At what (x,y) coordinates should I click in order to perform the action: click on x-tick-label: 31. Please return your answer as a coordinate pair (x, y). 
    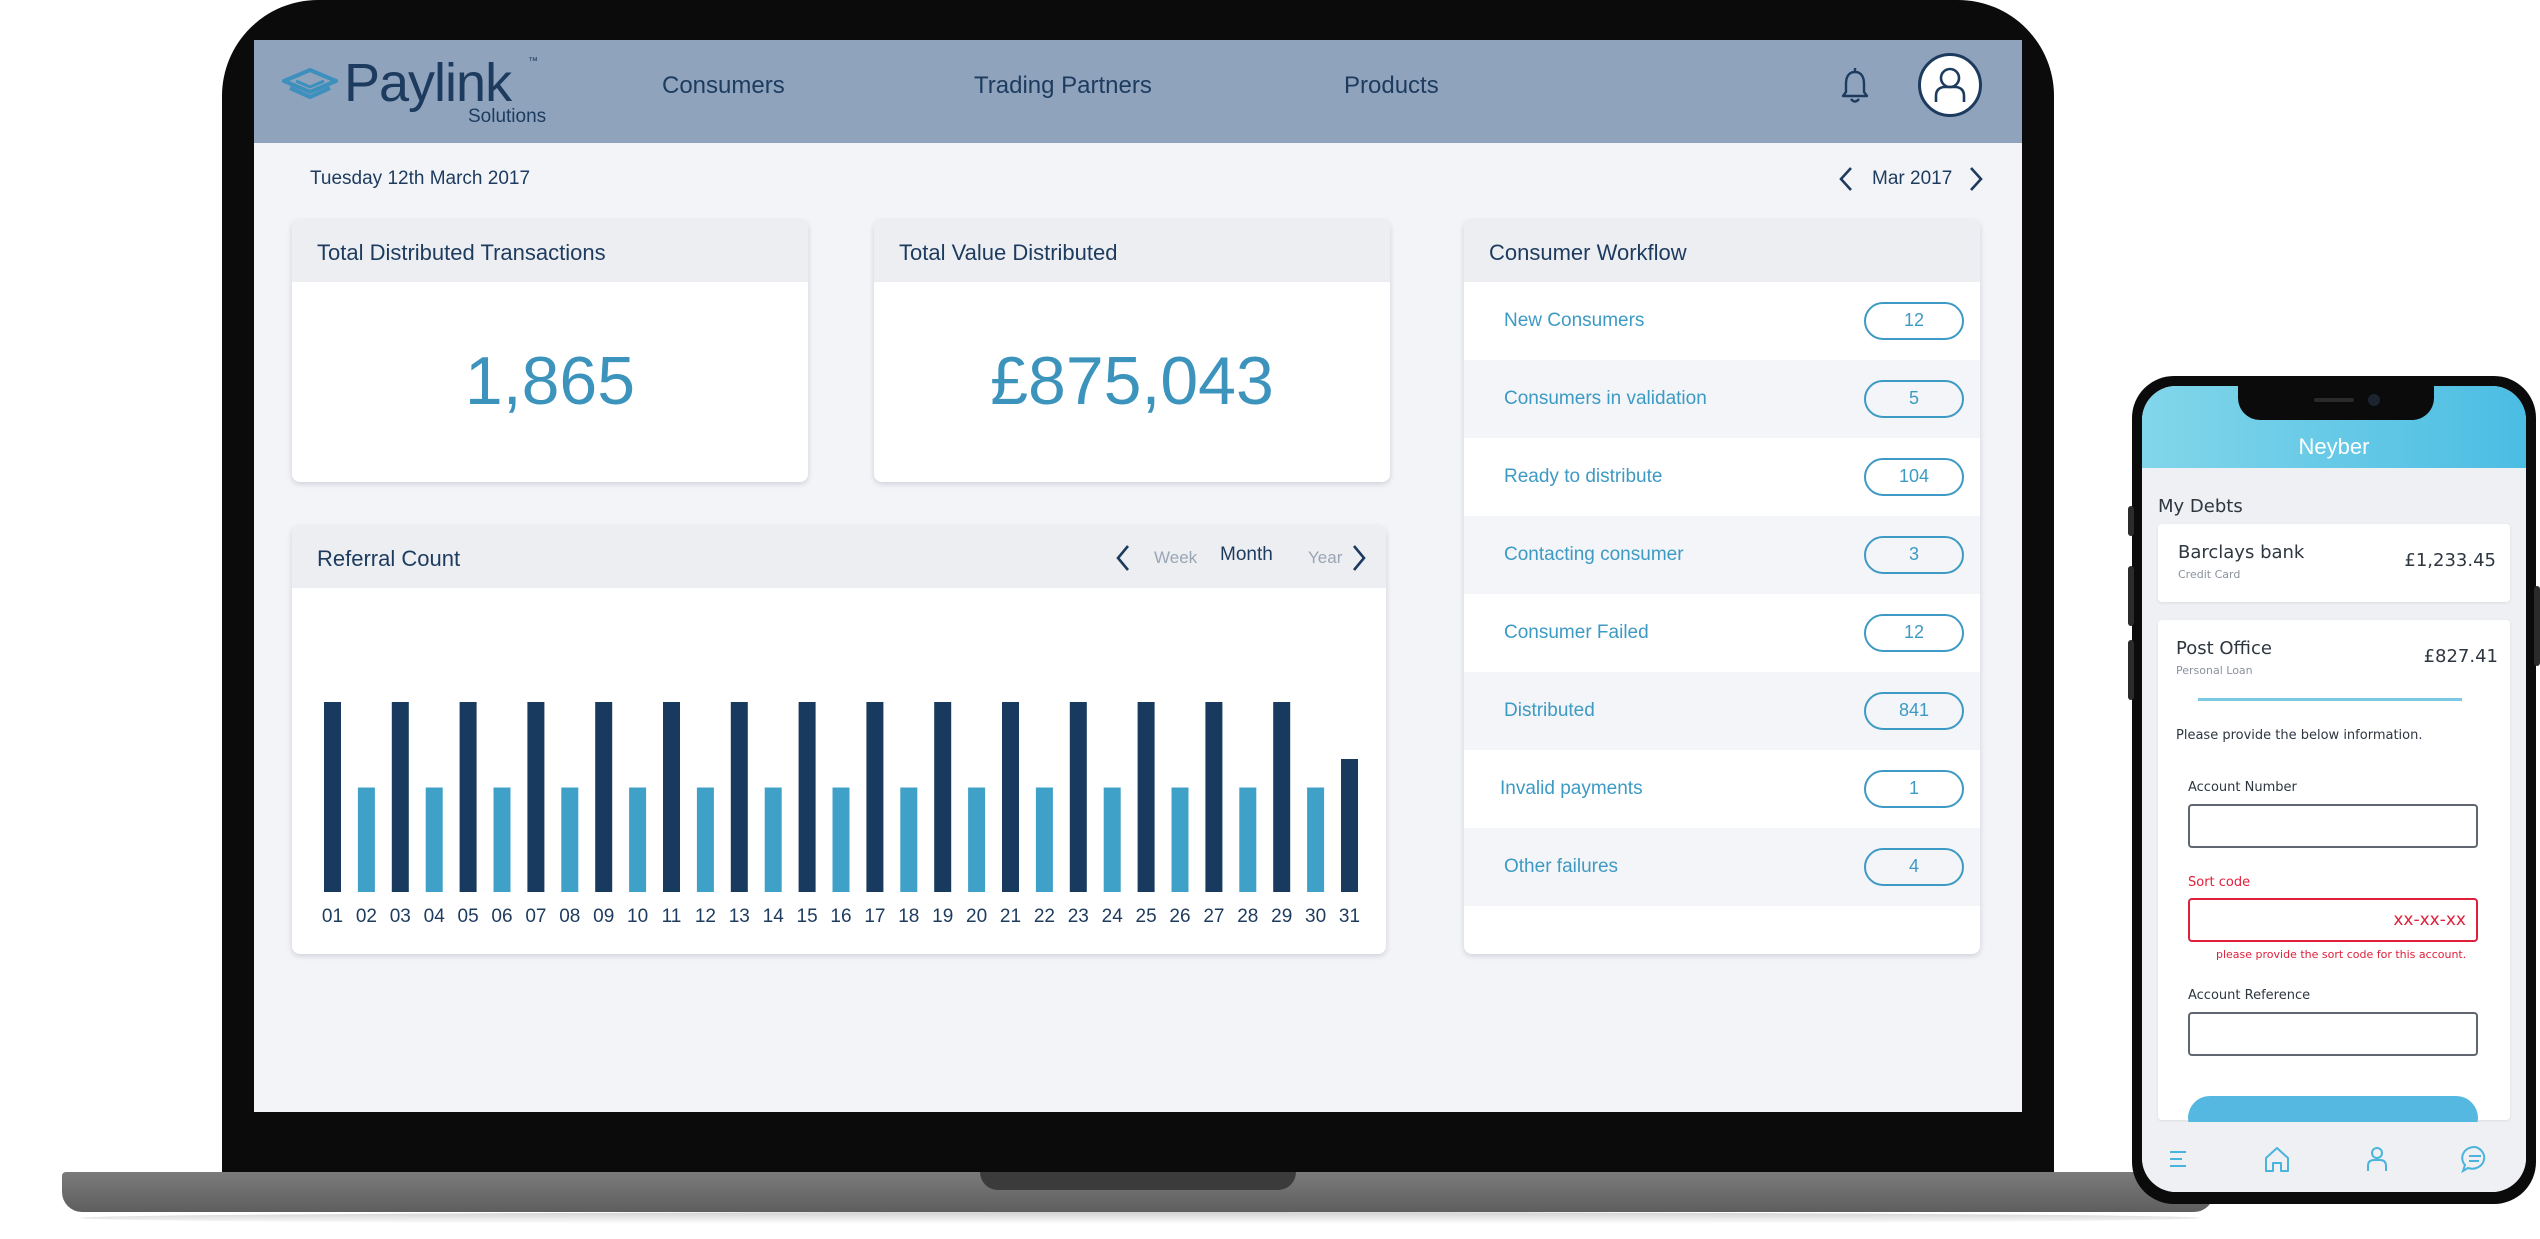
    Looking at the image, I should click on (1349, 916).